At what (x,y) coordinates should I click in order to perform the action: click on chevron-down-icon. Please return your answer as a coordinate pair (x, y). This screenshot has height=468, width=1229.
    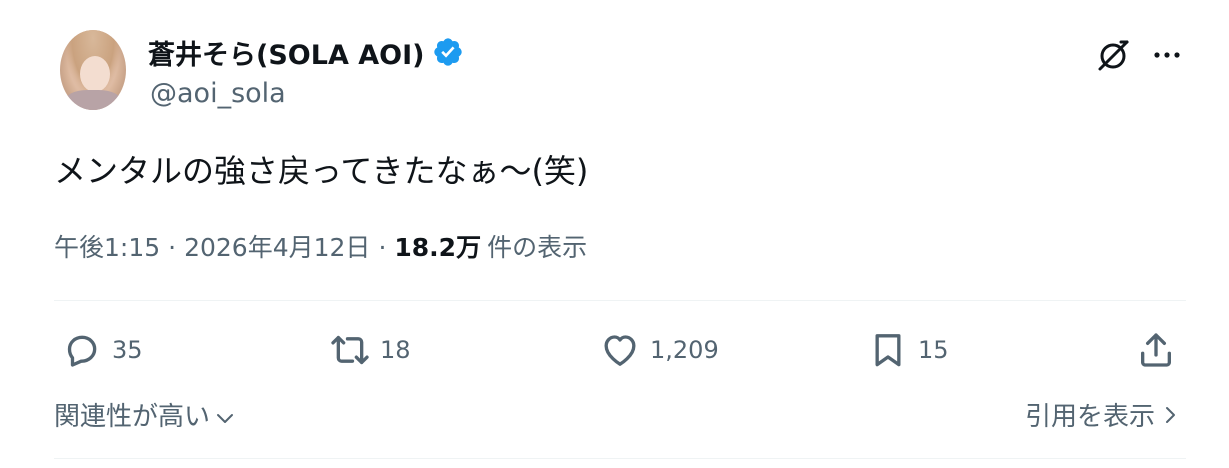
    Looking at the image, I should click on (225, 418).